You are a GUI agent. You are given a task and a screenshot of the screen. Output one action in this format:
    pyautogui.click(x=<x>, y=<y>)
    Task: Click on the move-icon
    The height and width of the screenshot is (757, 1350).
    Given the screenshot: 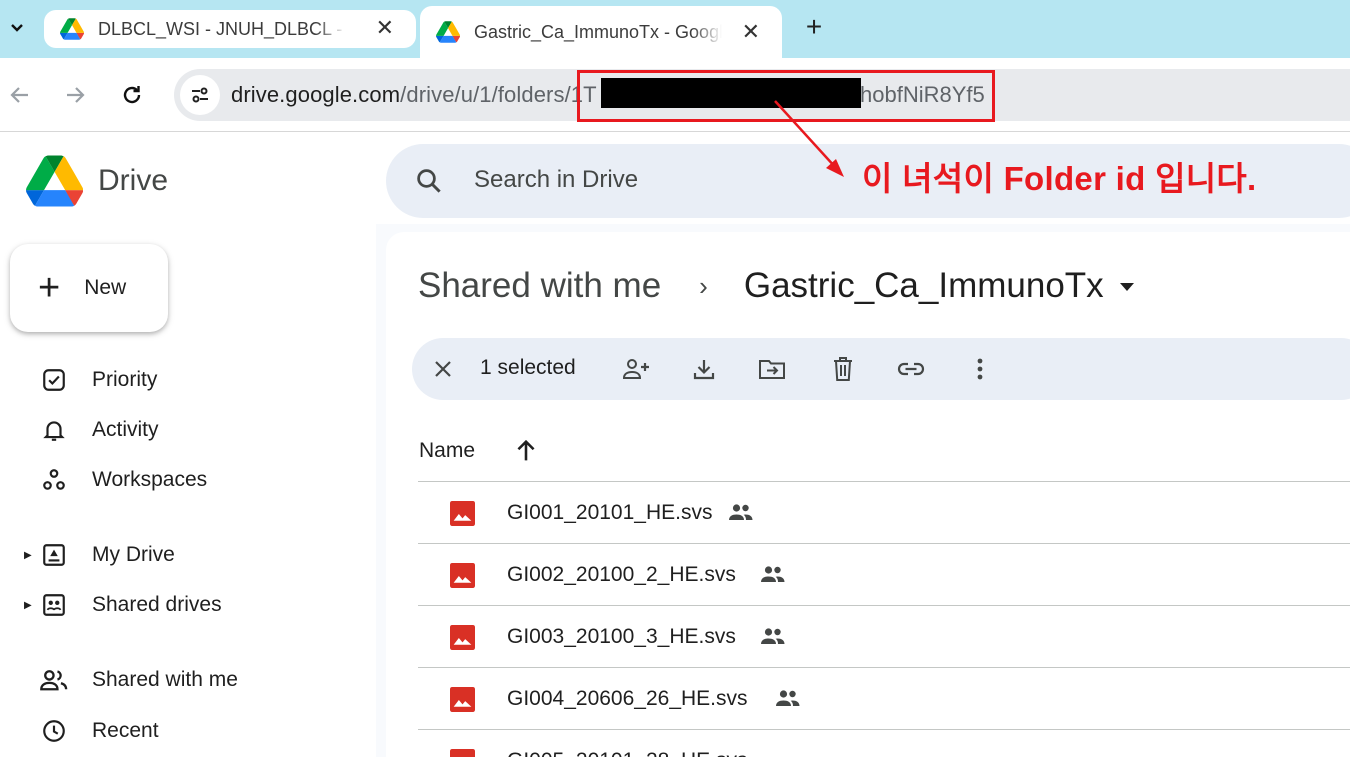 What is the action you would take?
    pyautogui.click(x=772, y=369)
    